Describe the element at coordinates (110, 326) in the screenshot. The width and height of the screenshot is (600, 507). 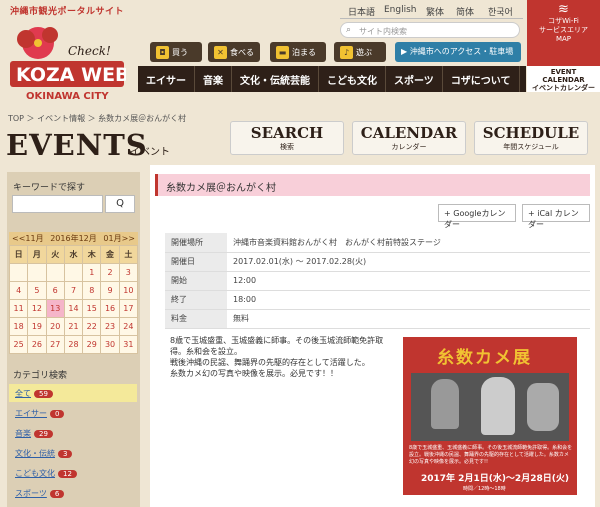
I see `calendar-day: 23` at that location.